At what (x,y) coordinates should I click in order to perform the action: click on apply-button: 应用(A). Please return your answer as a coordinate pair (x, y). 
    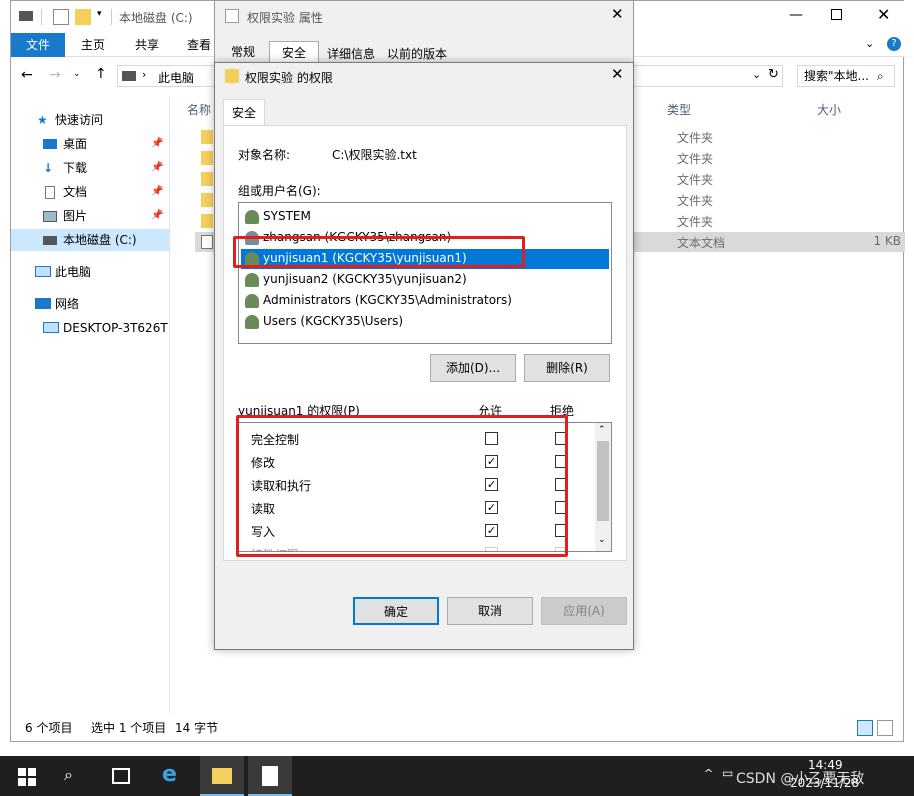
    Looking at the image, I should click on (584, 611).